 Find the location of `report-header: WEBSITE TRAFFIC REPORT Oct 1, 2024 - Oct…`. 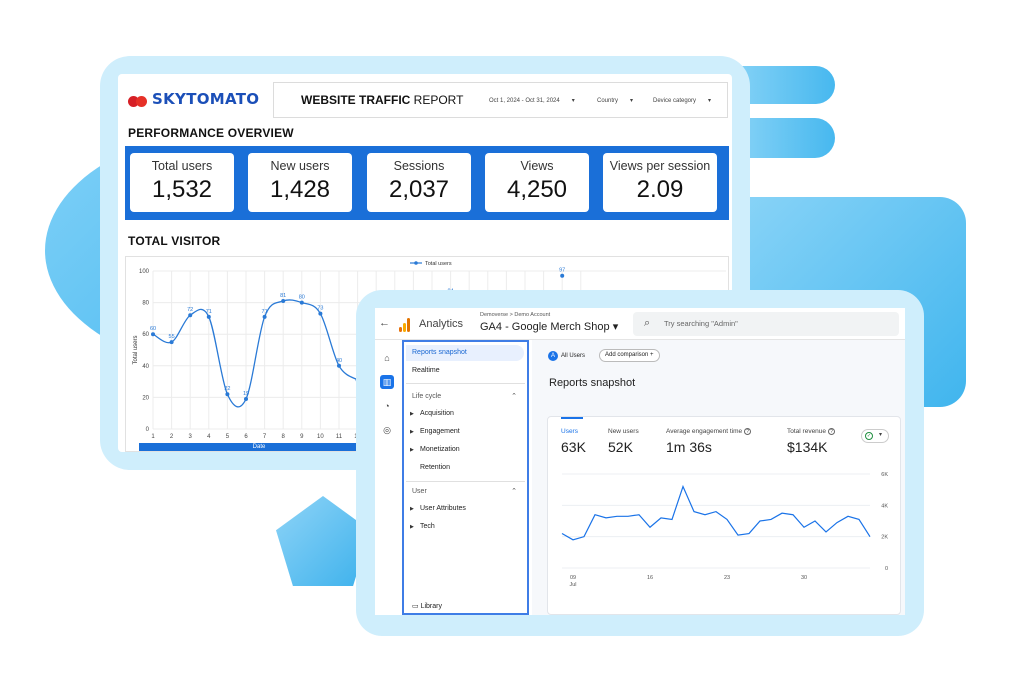

report-header: WEBSITE TRAFFIC REPORT Oct 1, 2024 - Oct… is located at coordinates (500, 100).